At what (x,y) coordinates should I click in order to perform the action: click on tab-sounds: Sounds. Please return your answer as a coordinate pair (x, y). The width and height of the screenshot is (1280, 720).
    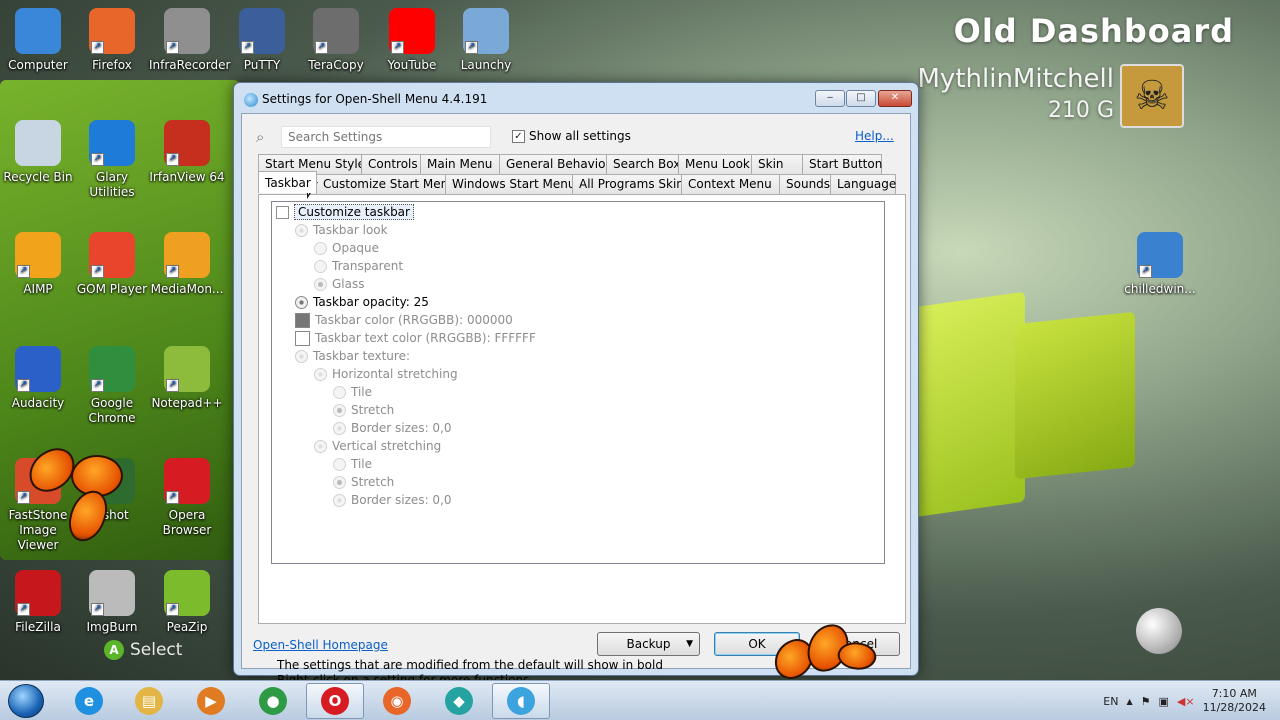
    Looking at the image, I should click on (805, 184).